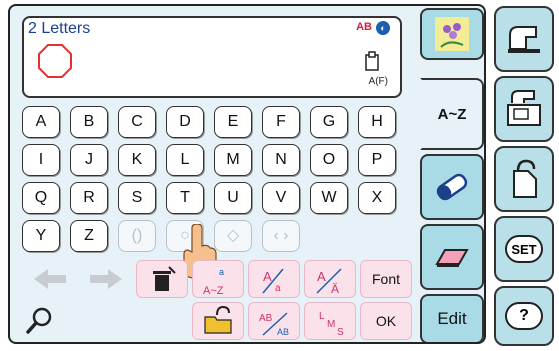 This screenshot has height=351, width=559. What do you see at coordinates (41, 160) in the screenshot?
I see `key-i: I` at bounding box center [41, 160].